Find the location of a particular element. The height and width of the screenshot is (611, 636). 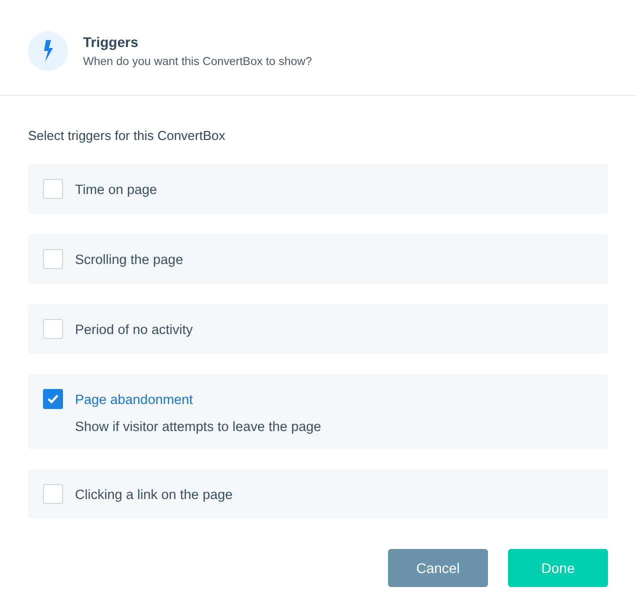

trigger-option: Period of no activity is located at coordinates (318, 329).